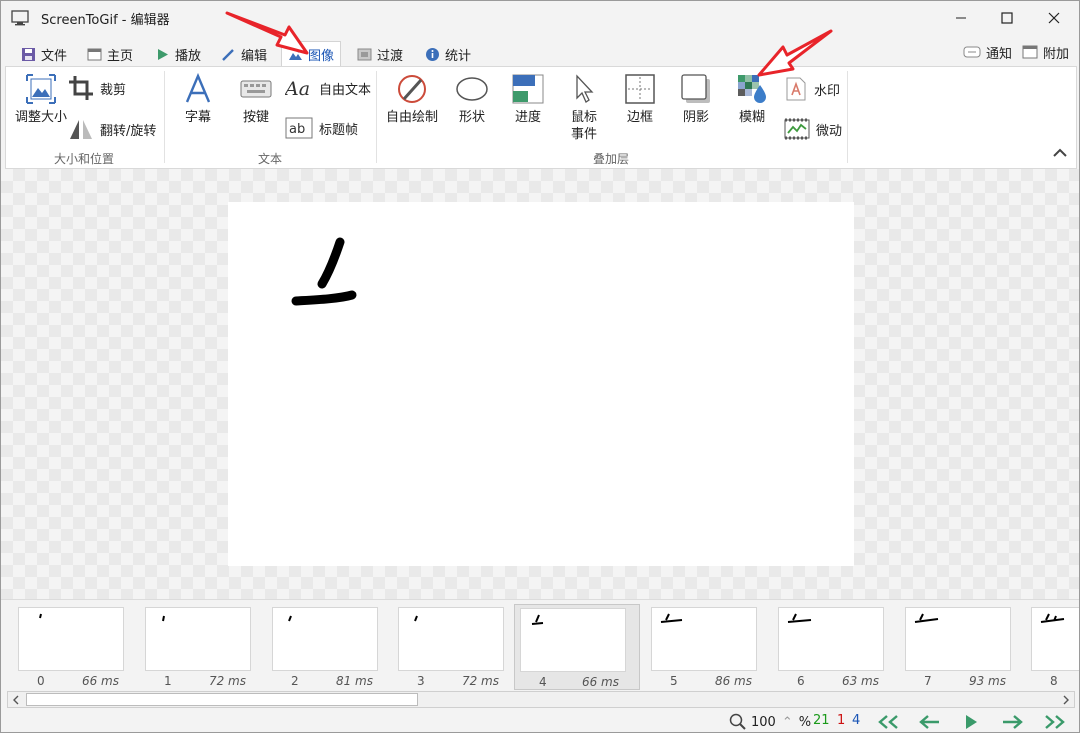 The image size is (1080, 733). I want to click on shadow-label: 阴影, so click(695, 117).